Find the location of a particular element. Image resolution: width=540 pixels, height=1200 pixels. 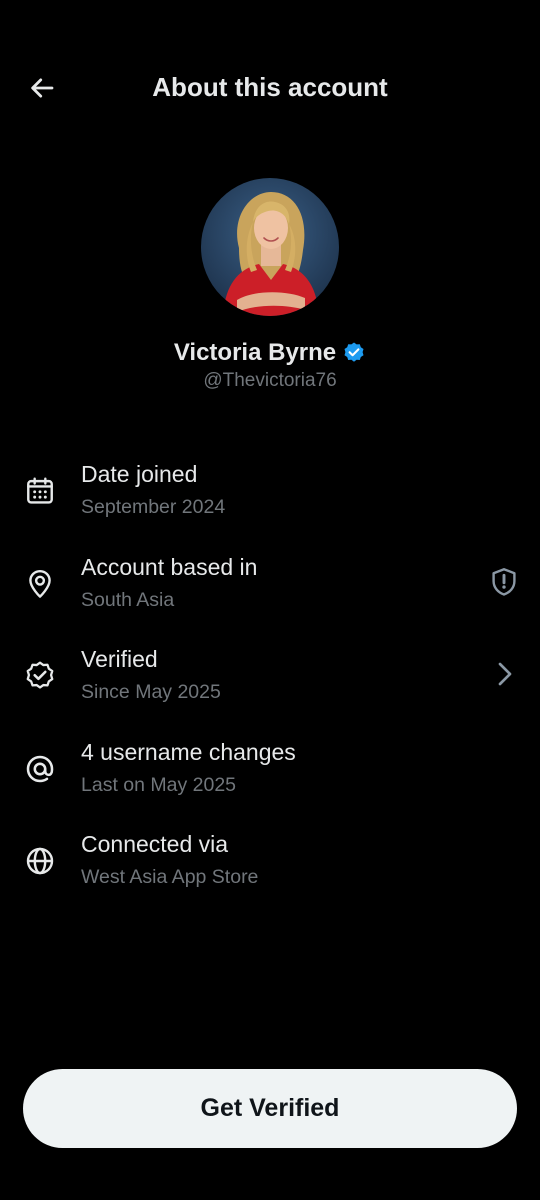

info-date-joined: Date joined September 2024 is located at coordinates (270, 501).